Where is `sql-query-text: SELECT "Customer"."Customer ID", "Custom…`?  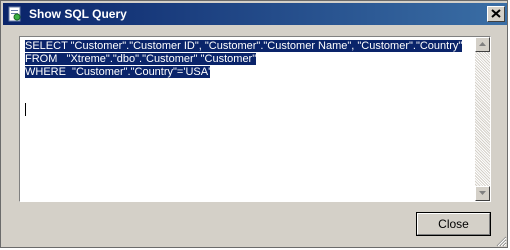 sql-query-text: SELECT "Customer"."Customer ID", "Custom… is located at coordinates (249, 59).